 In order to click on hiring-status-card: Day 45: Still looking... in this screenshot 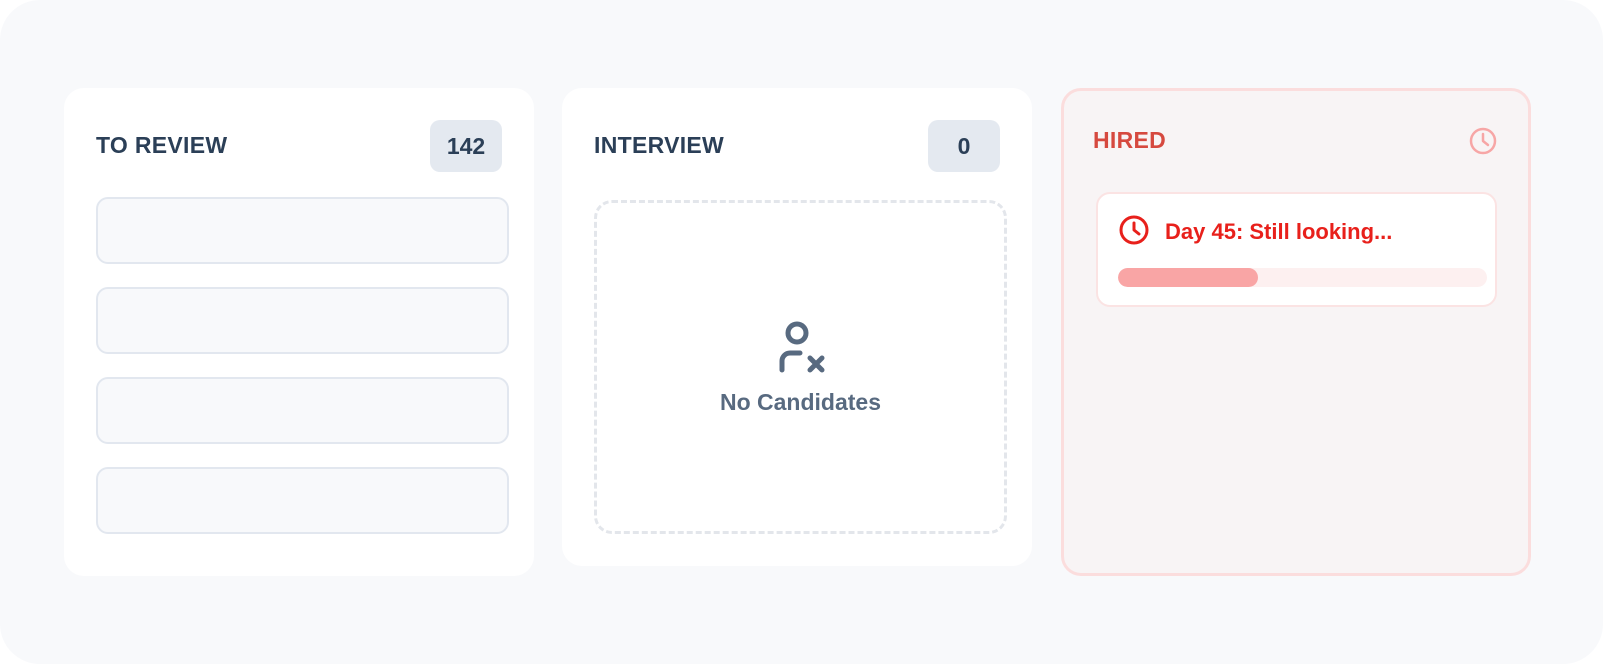, I will do `click(1296, 249)`.